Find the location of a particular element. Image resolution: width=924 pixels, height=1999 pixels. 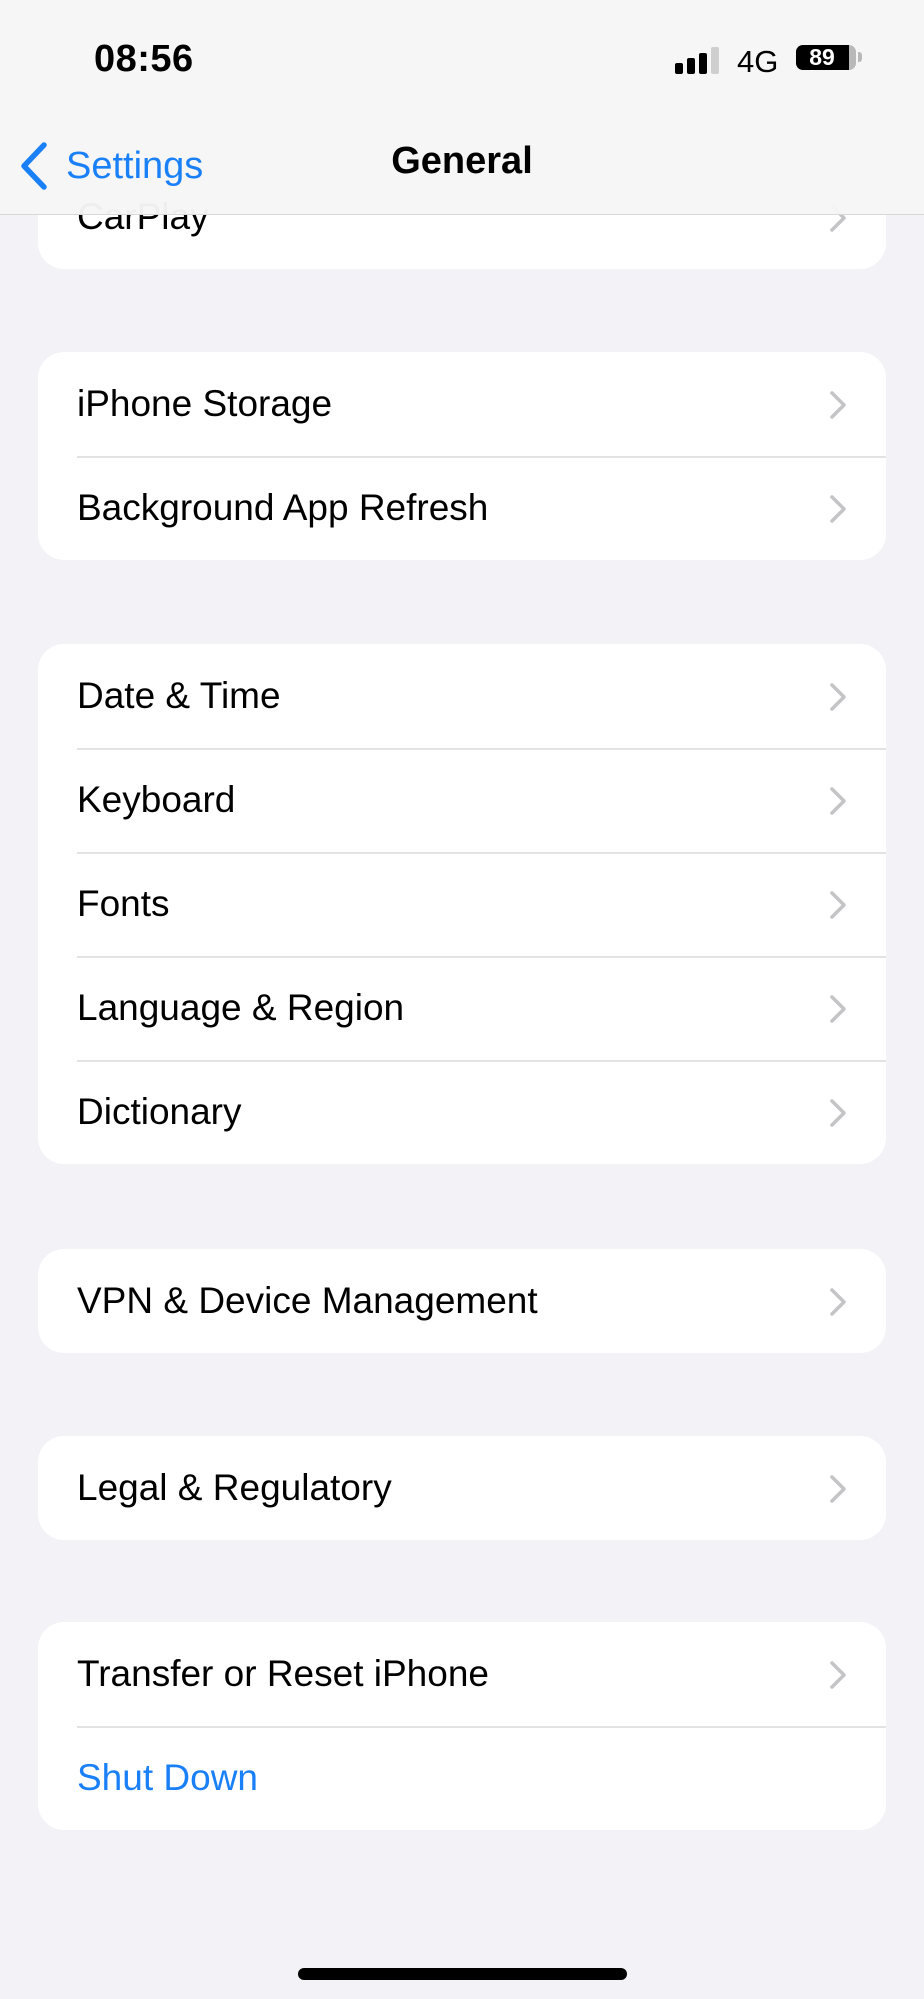

row-label: VPN & Device Management is located at coordinates (307, 1300).